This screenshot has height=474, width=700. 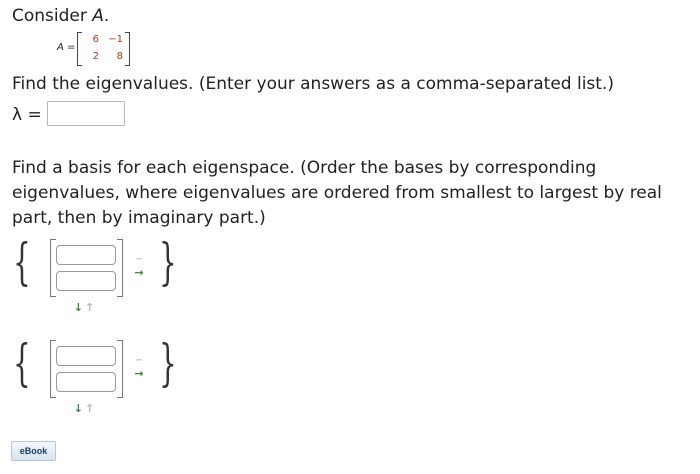 I want to click on lambda-label: λ =, so click(x=27, y=115).